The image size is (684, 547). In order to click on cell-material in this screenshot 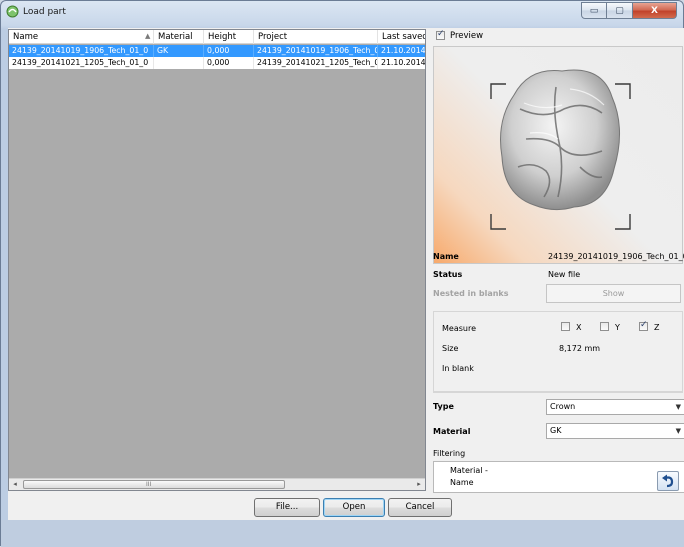, I will do `click(179, 63)`.